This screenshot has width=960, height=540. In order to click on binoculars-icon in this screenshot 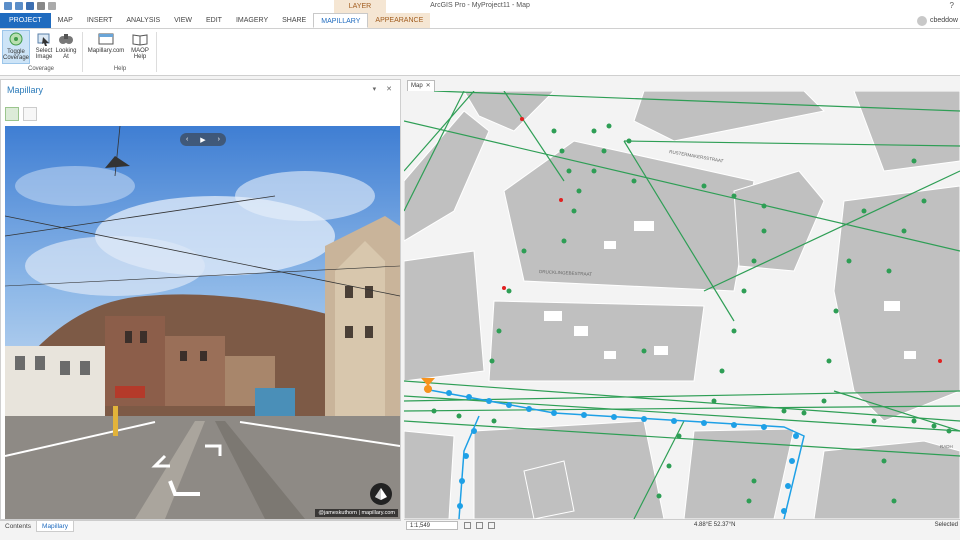, I will do `click(66, 39)`.